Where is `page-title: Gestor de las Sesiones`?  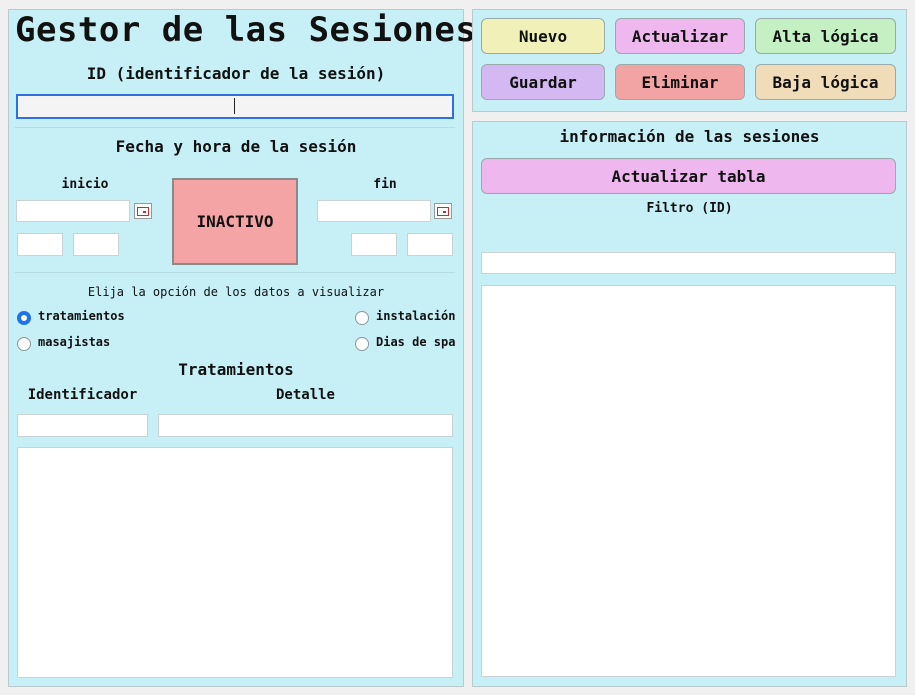
page-title: Gestor de las Sesiones is located at coordinates (246, 30).